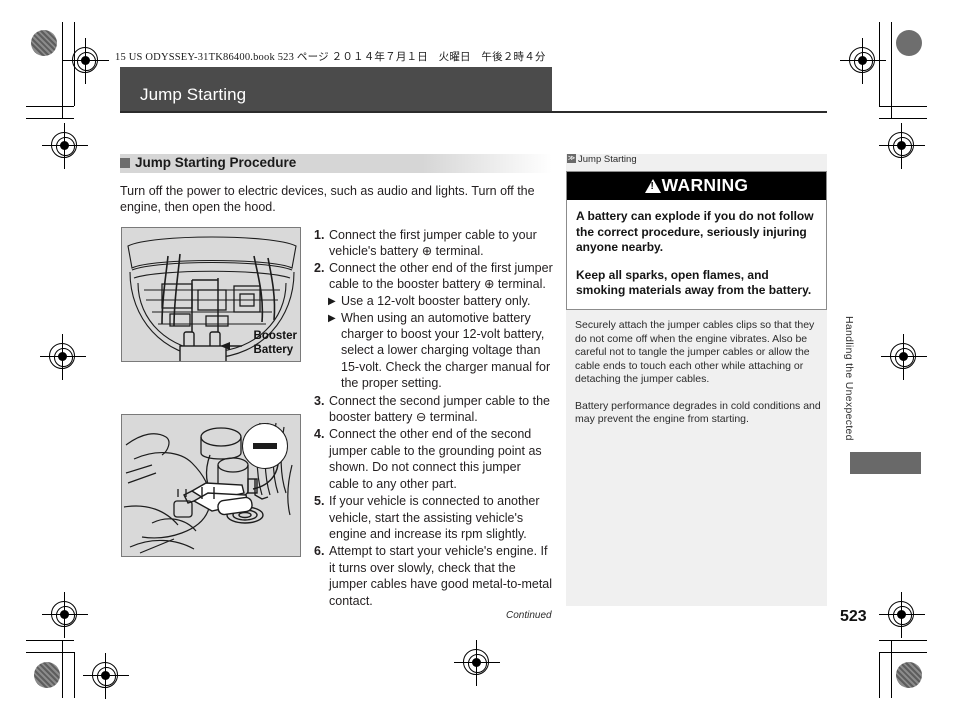 The width and height of the screenshot is (954, 718). What do you see at coordinates (275, 343) in the screenshot?
I see `booster-battery-label: Booster Battery` at bounding box center [275, 343].